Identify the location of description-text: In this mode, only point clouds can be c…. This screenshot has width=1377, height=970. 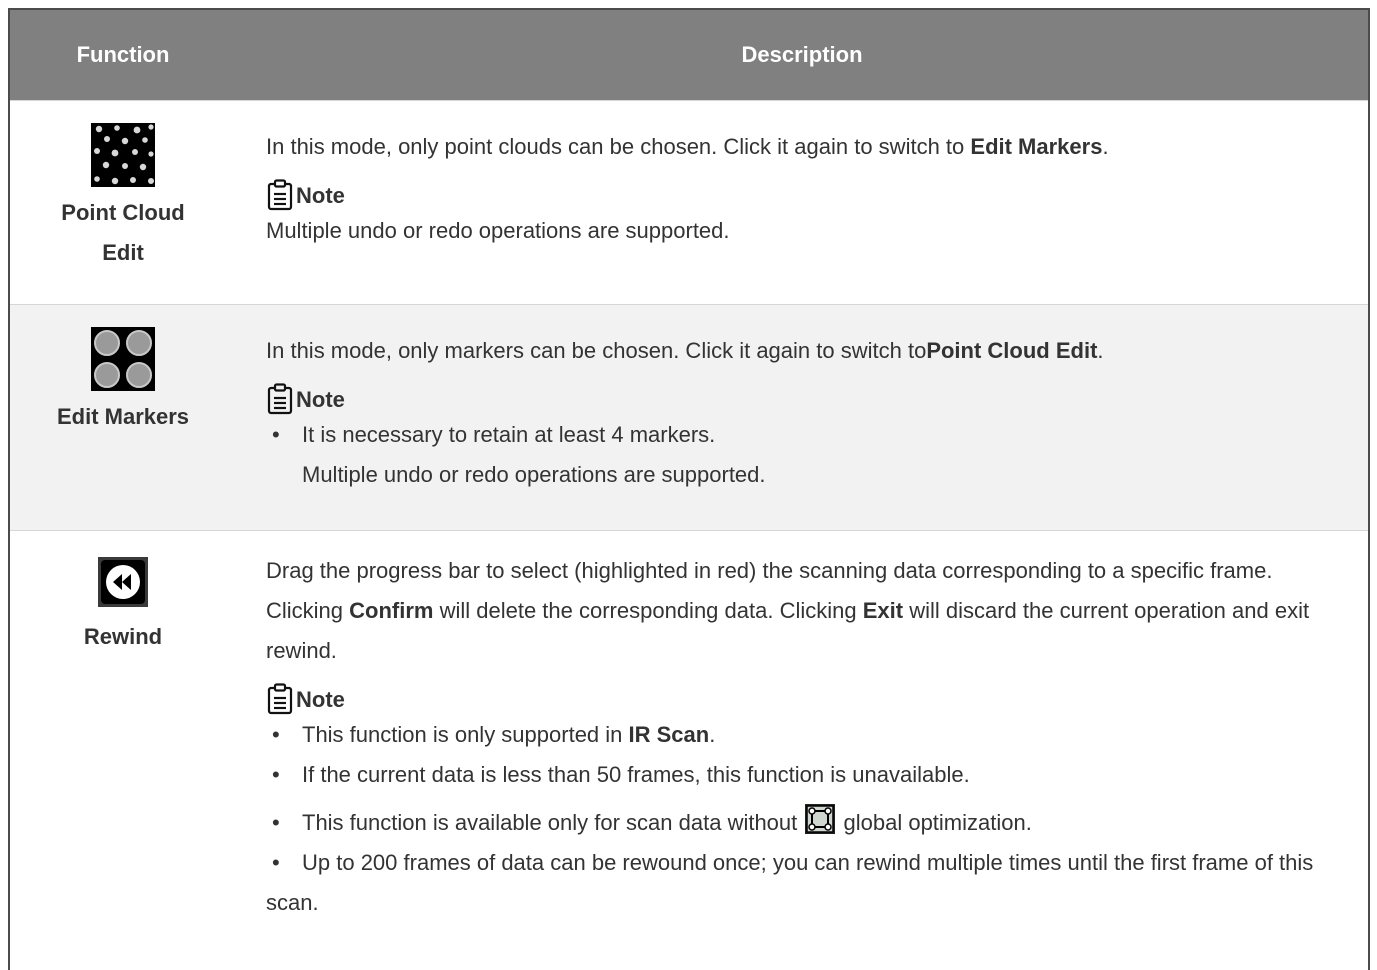
(802, 147).